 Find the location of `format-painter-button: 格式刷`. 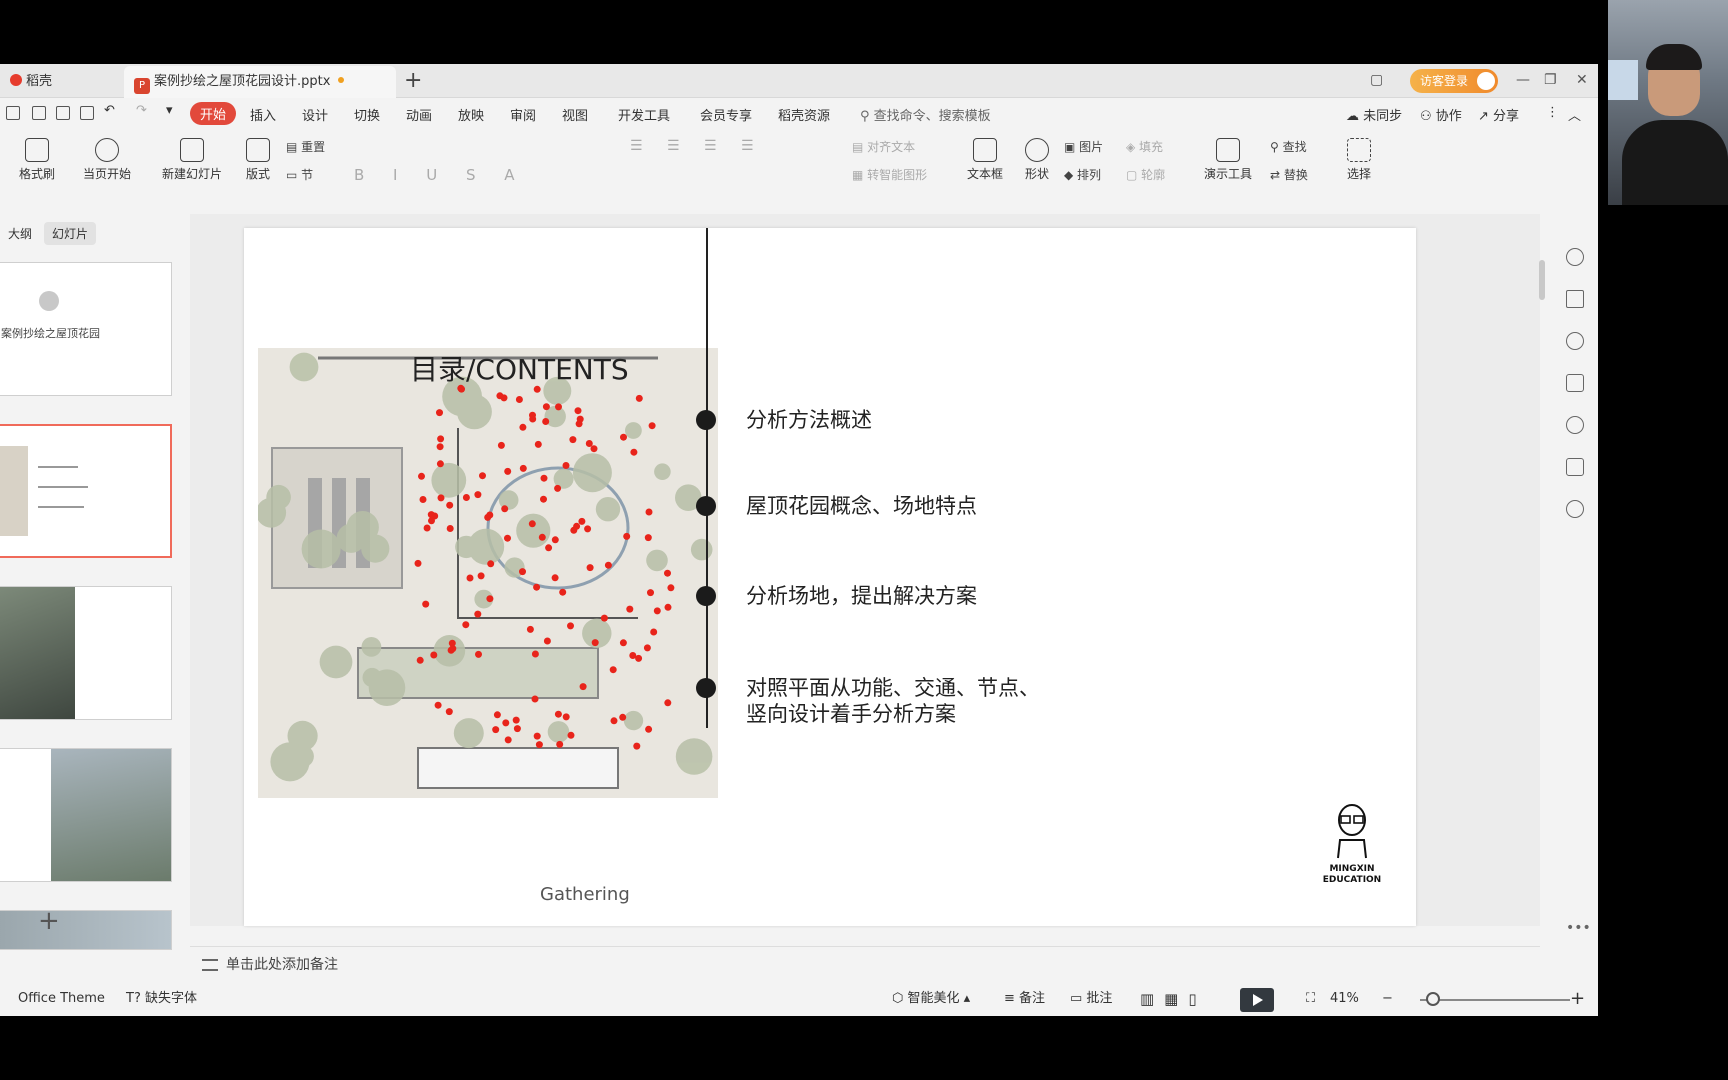

format-painter-button: 格式刷 is located at coordinates (37, 160).